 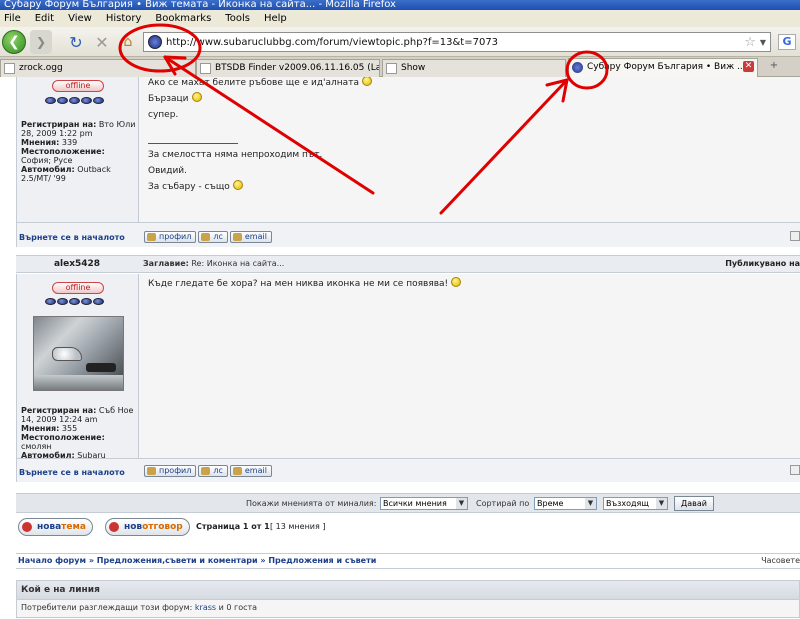 I want to click on forward-arrow-icon: ❯, so click(x=41, y=42).